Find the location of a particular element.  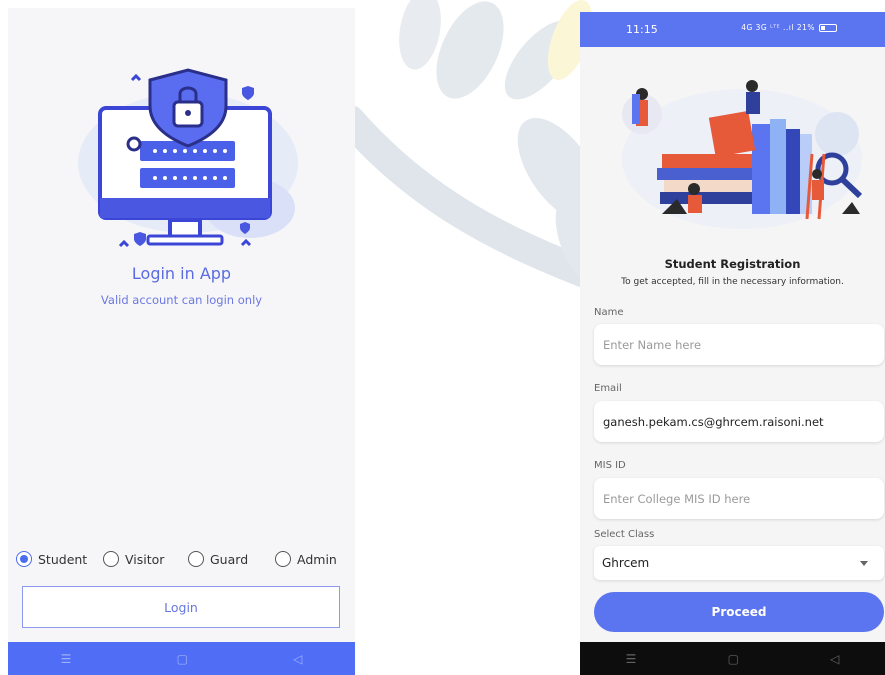

radio-visitor: Visitor is located at coordinates (133, 559).